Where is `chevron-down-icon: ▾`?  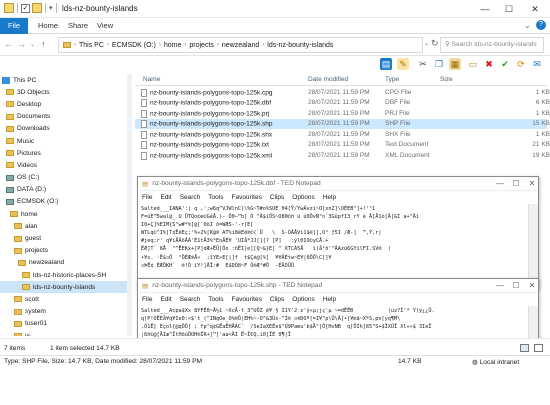 chevron-down-icon: ▾ is located at coordinates (51, 8).